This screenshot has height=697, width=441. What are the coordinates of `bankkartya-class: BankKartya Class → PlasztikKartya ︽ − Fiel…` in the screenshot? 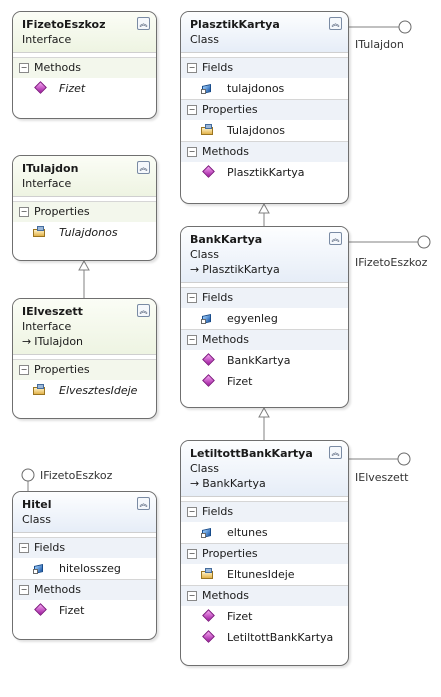 It's located at (264, 317).